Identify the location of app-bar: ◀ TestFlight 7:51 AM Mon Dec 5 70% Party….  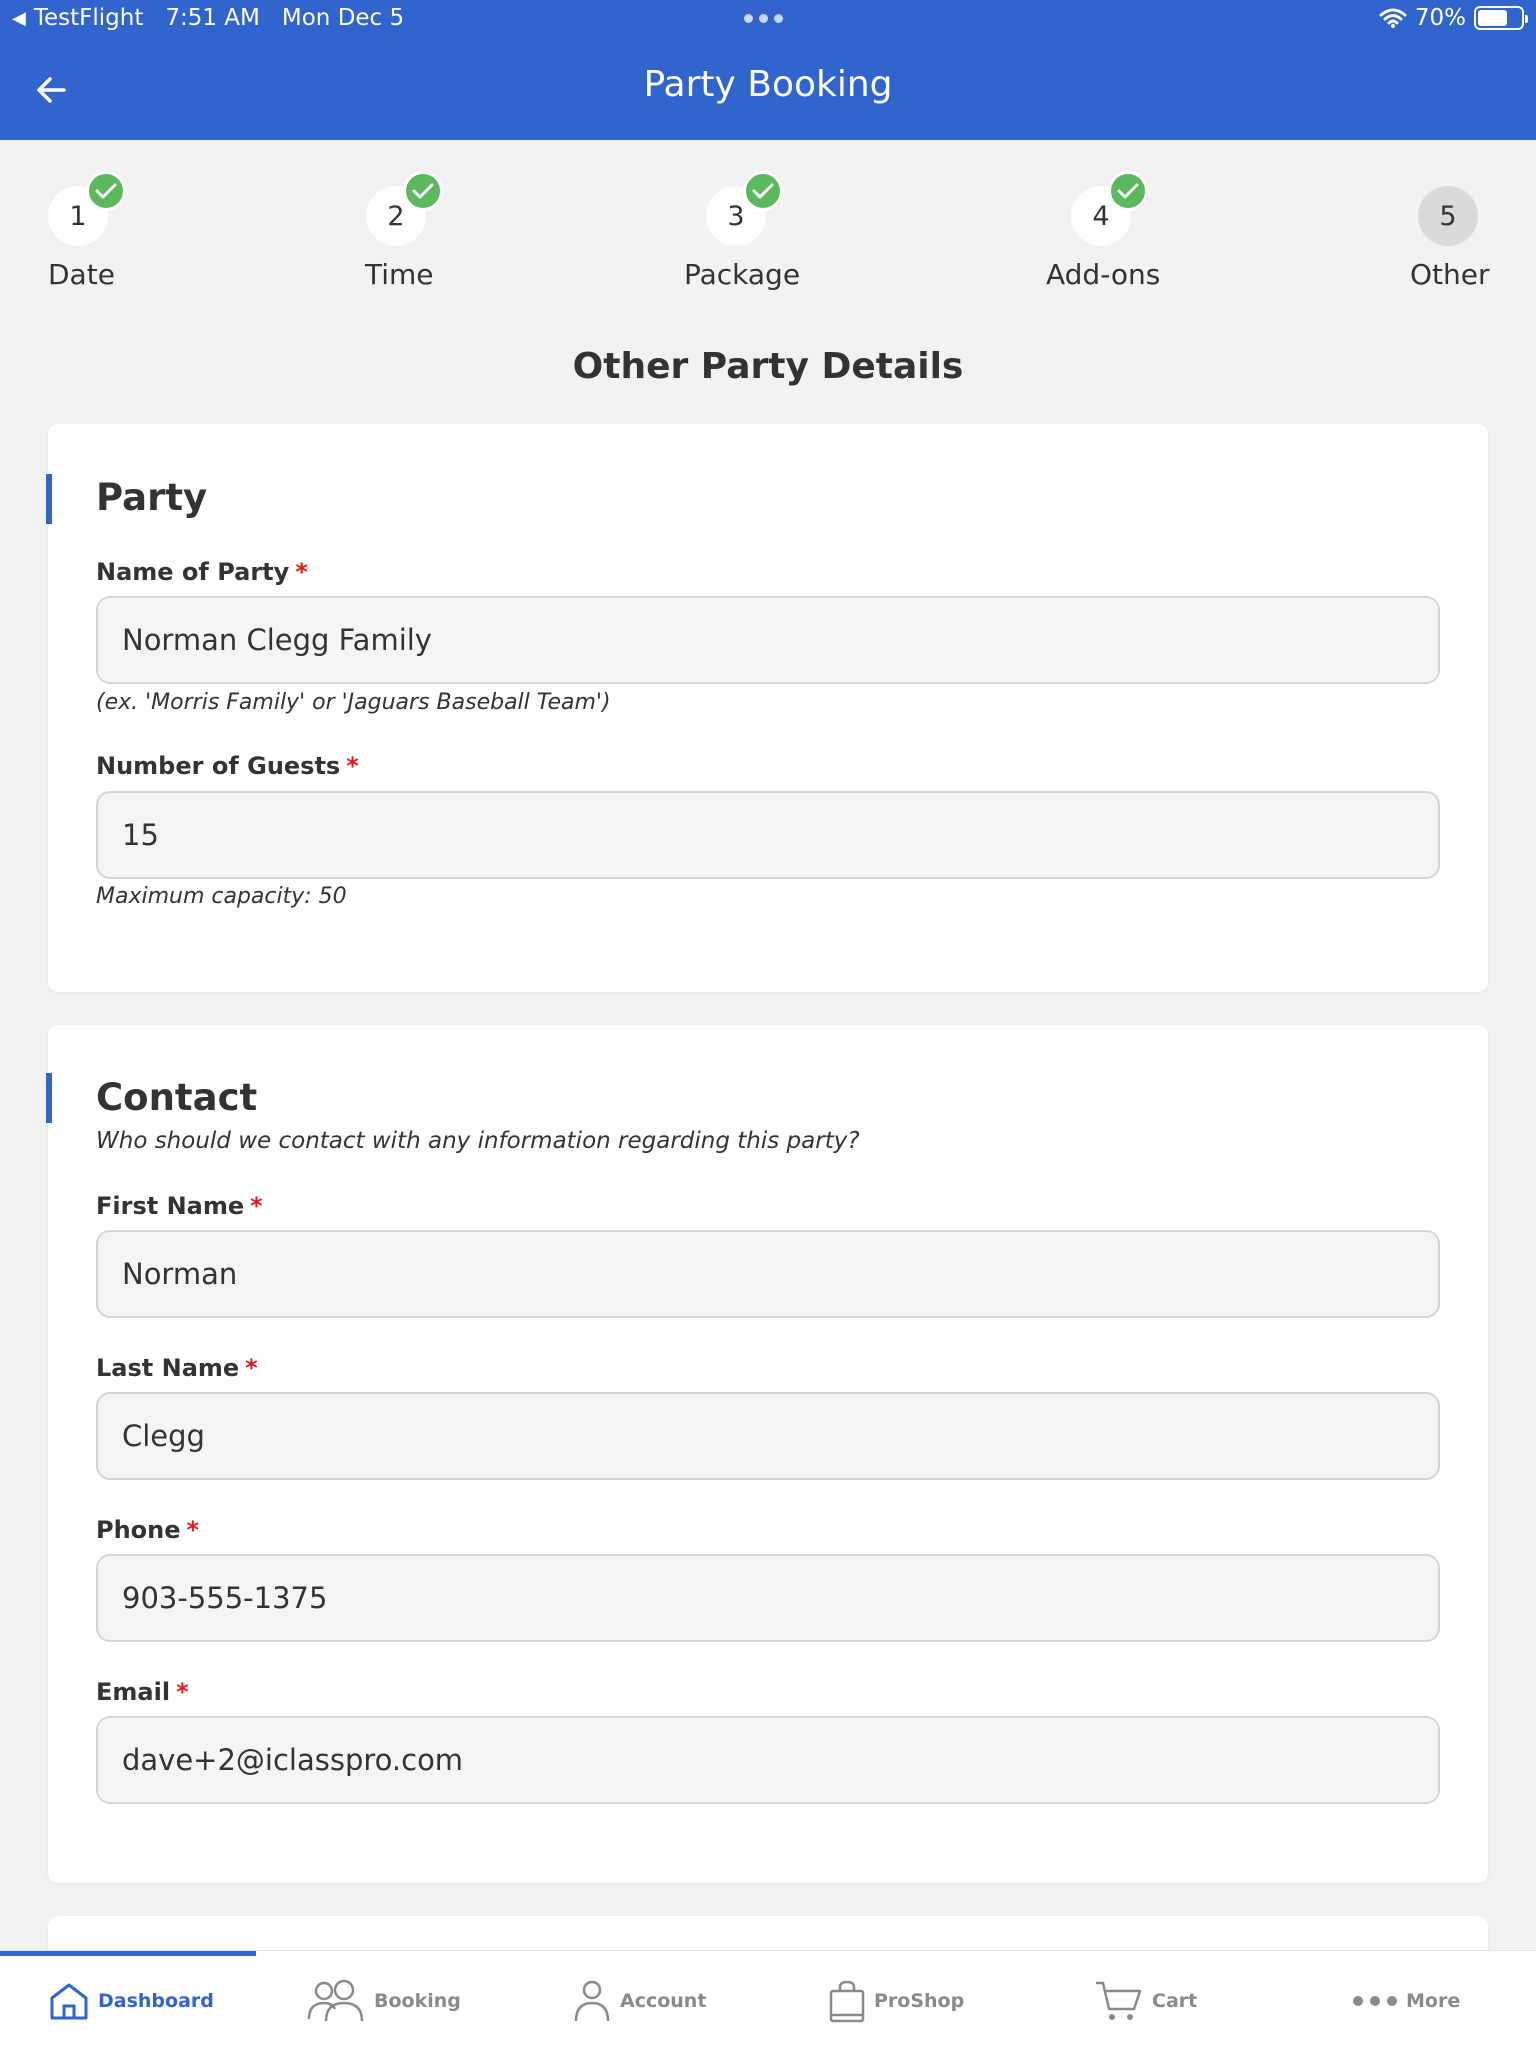
(768, 70).